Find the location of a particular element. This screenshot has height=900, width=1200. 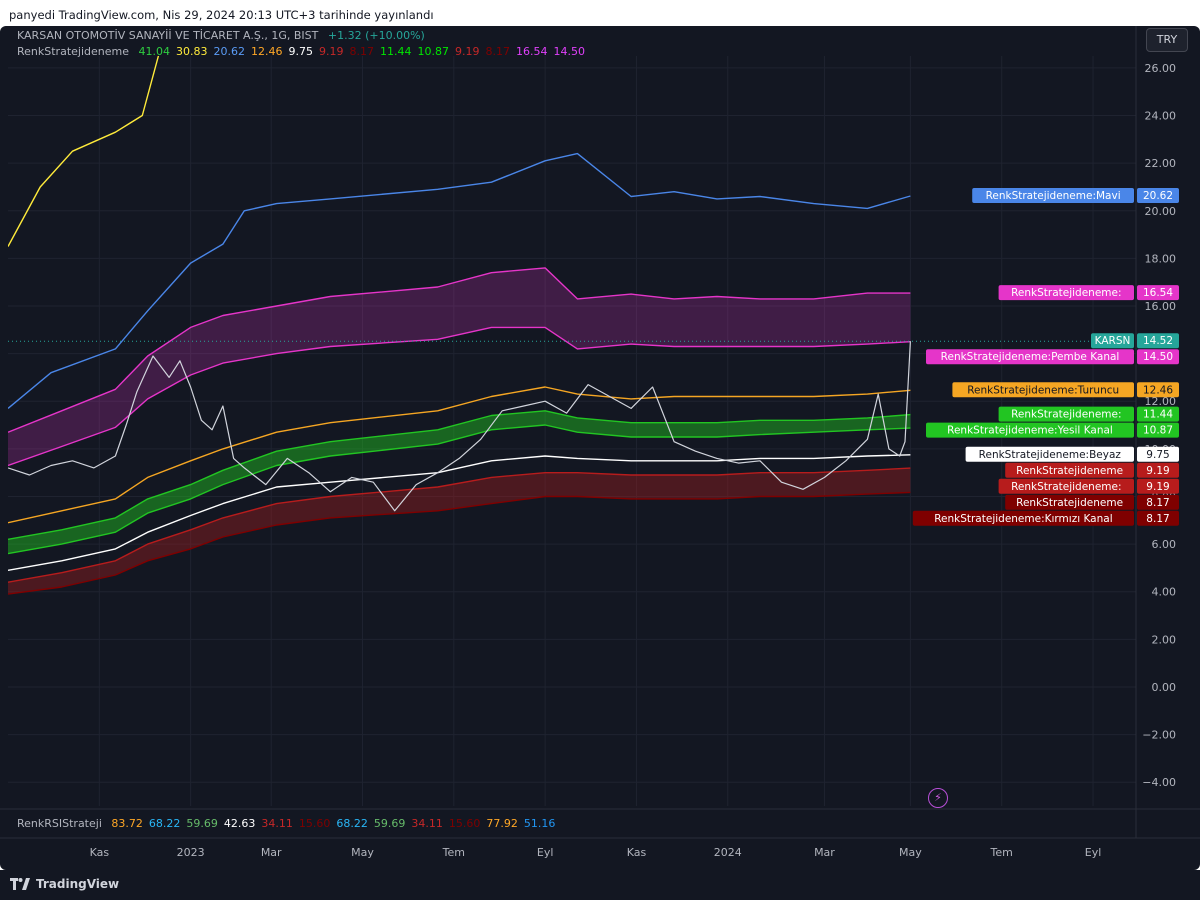

y-tick-label: −4.00 is located at coordinates (1159, 782).